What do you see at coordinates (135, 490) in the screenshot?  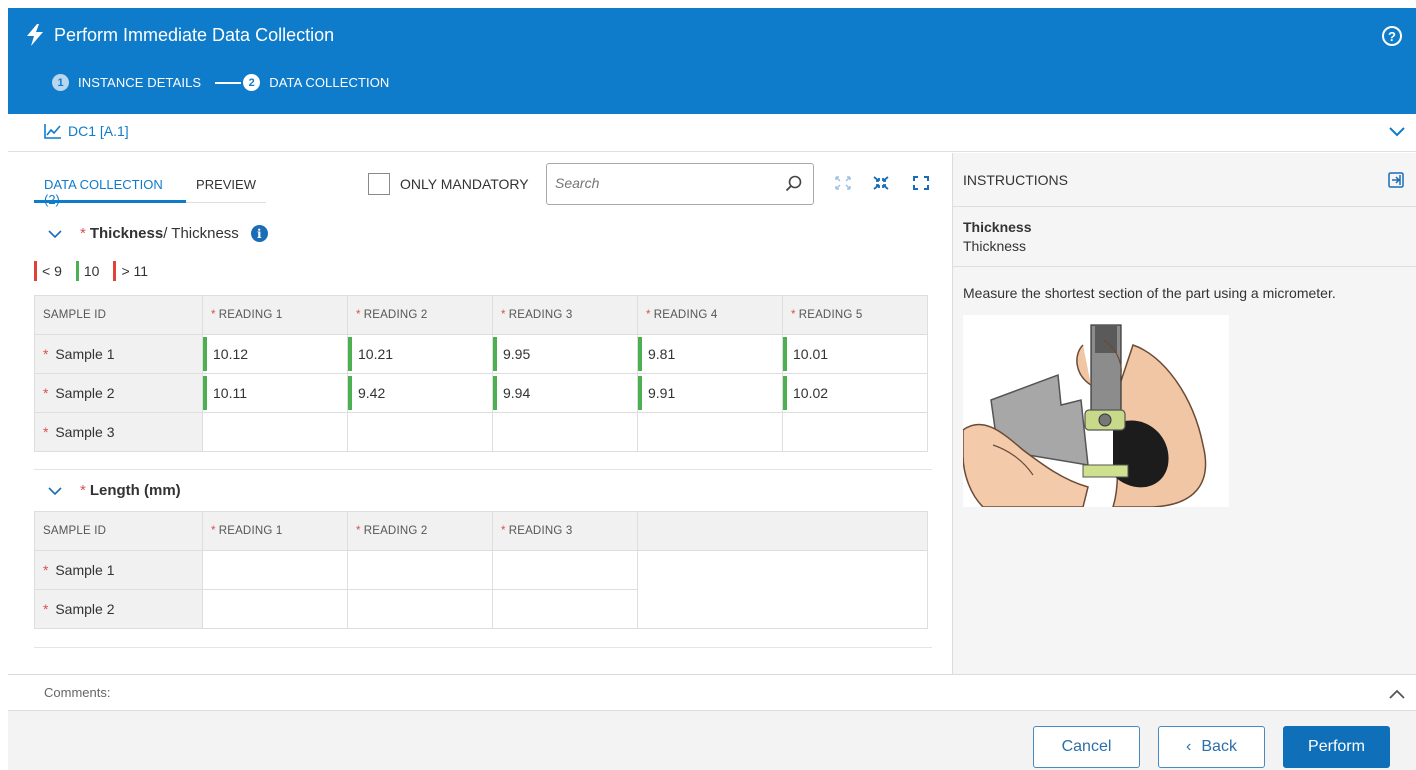 I see `section-title: Length (mm)` at bounding box center [135, 490].